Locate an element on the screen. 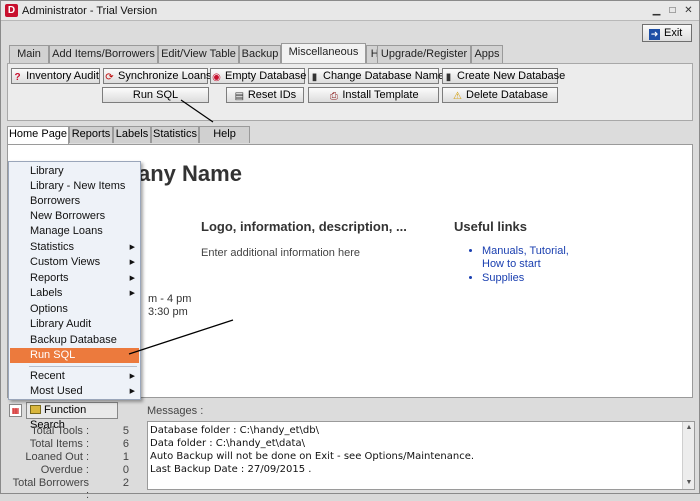 The height and width of the screenshot is (501, 700). menu-item-reports: Reports ▶ is located at coordinates (74, 278).